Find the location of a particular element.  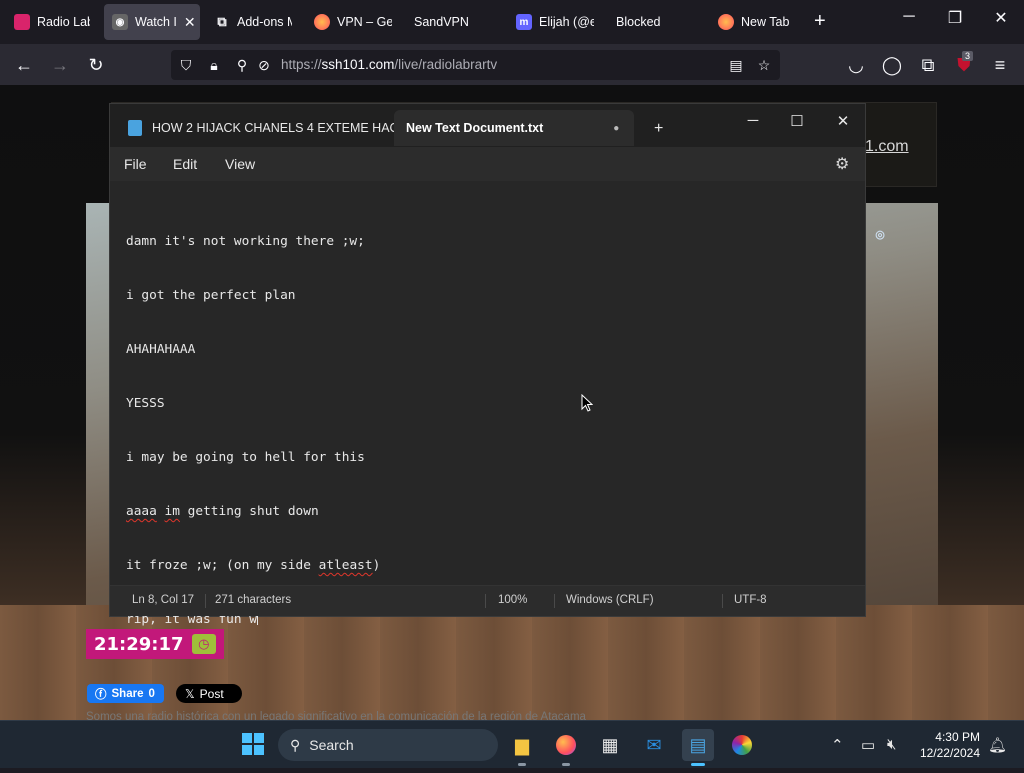

restore-icon: ❐ is located at coordinates (955, 18).